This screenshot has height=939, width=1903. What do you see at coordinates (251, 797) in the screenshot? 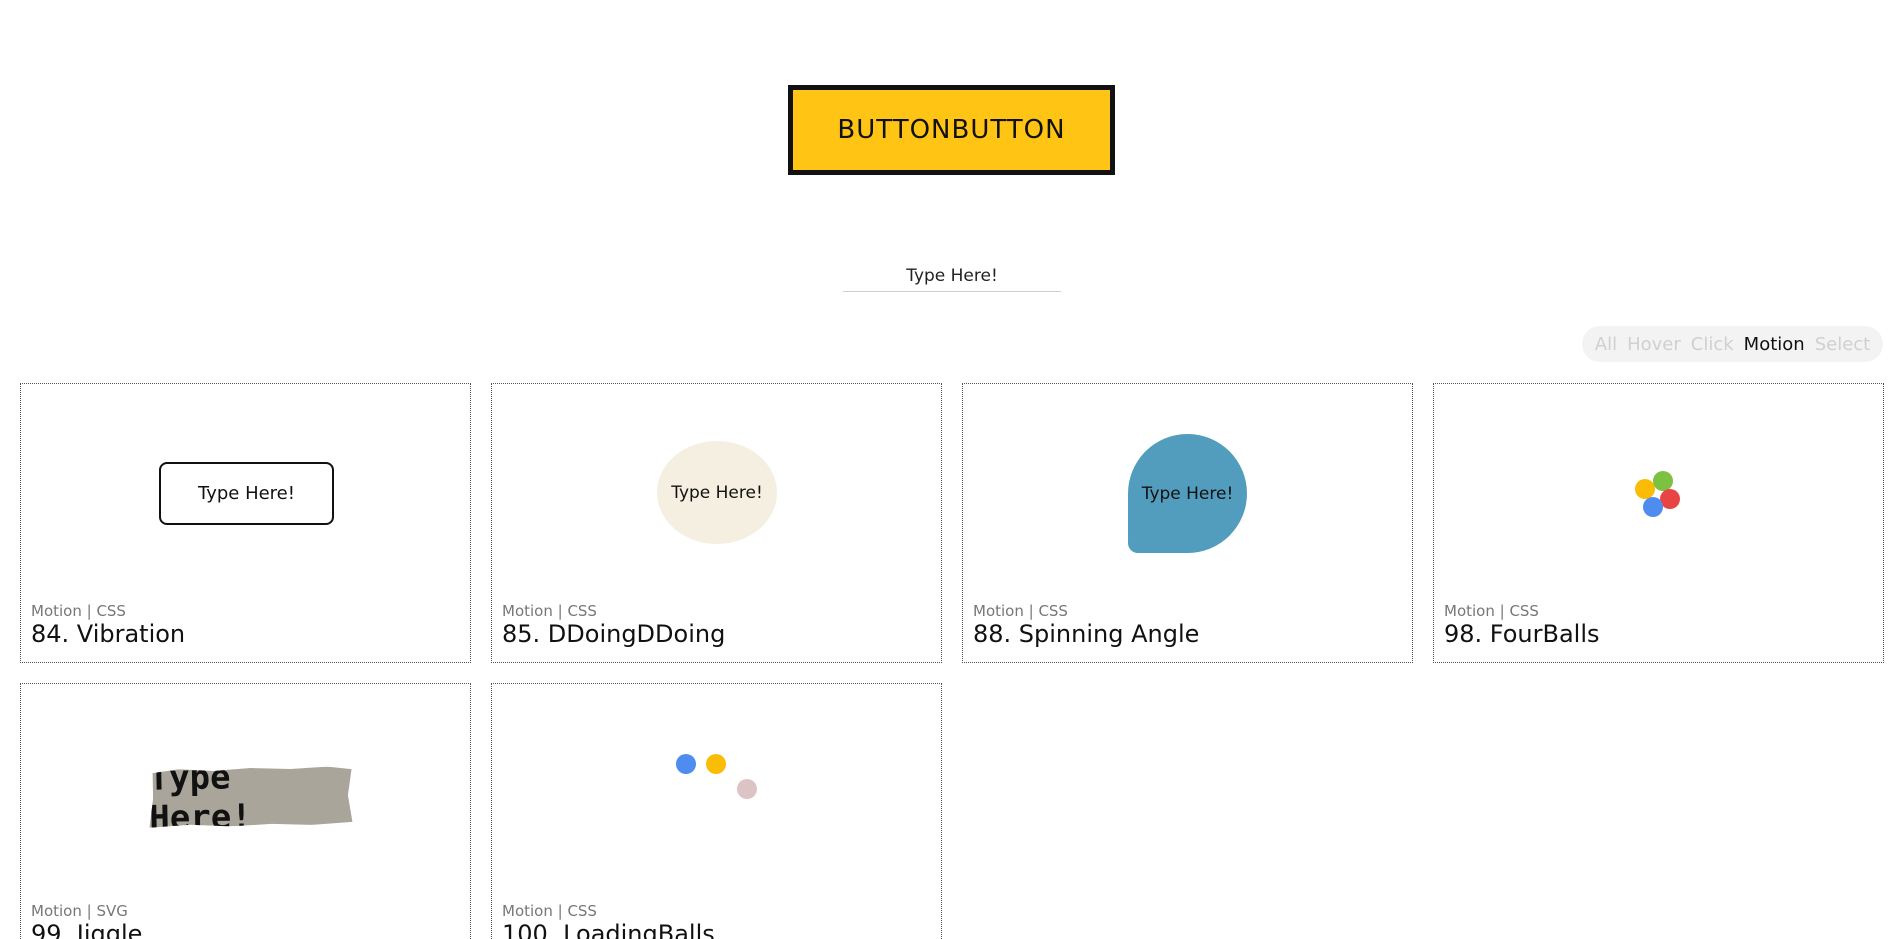
I see `jiggle-demo-text: Type Here!` at bounding box center [251, 797].